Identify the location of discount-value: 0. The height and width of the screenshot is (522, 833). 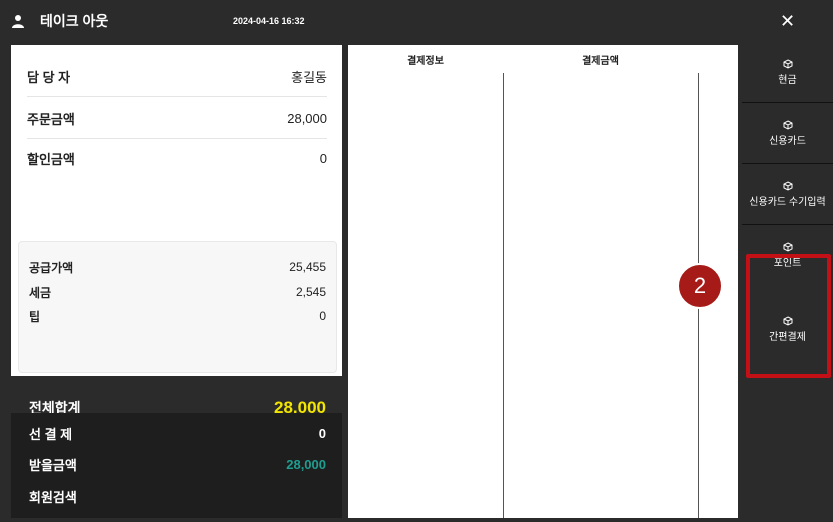
(323, 158).